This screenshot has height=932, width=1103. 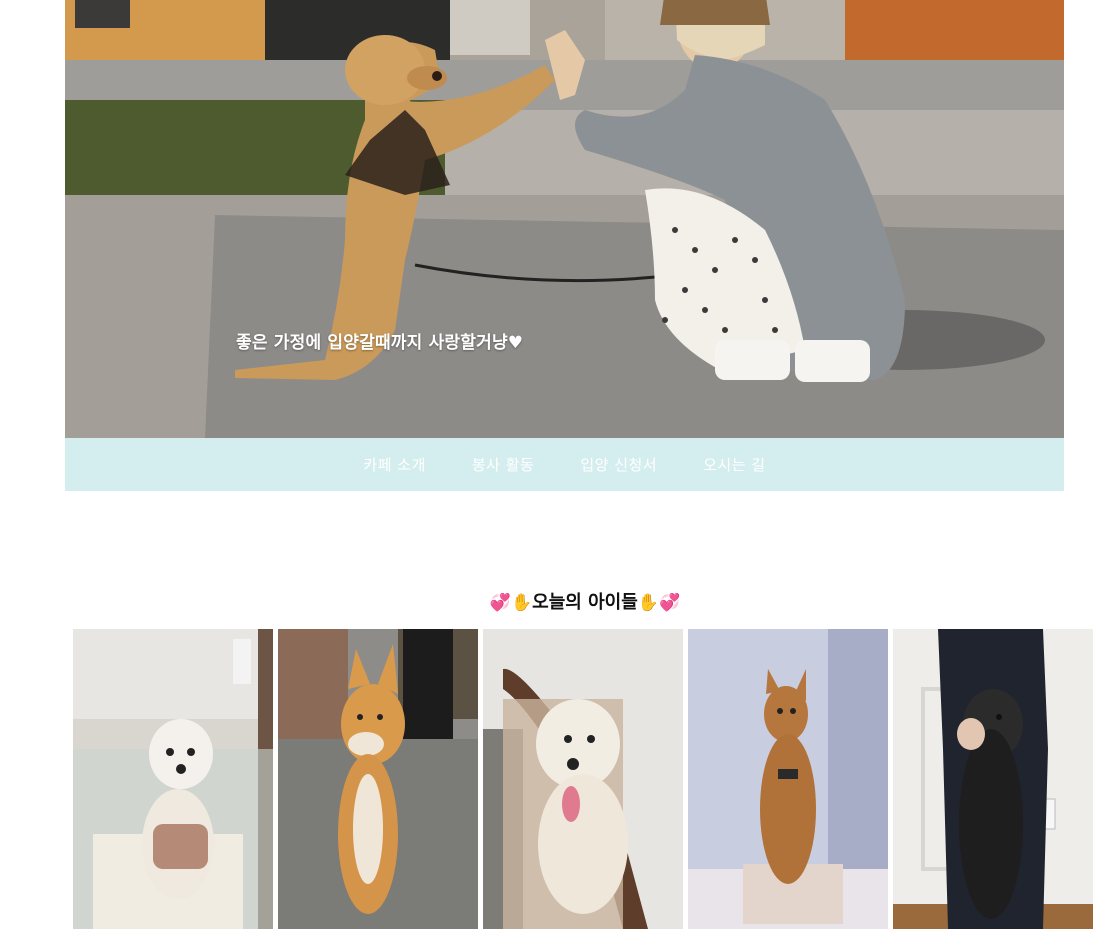 I want to click on heart-icon: ♥, so click(x=515, y=343).